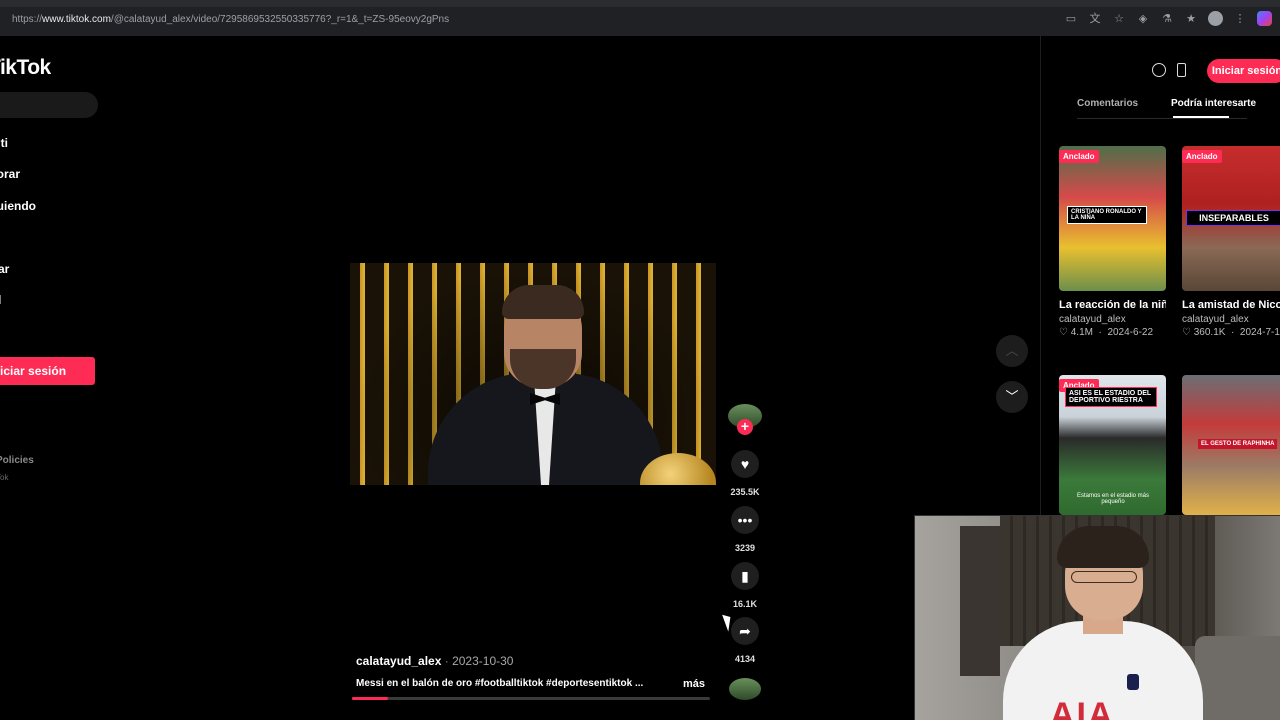  What do you see at coordinates (1209, 332) in the screenshot?
I see `card-likes: 360.1K` at bounding box center [1209, 332].